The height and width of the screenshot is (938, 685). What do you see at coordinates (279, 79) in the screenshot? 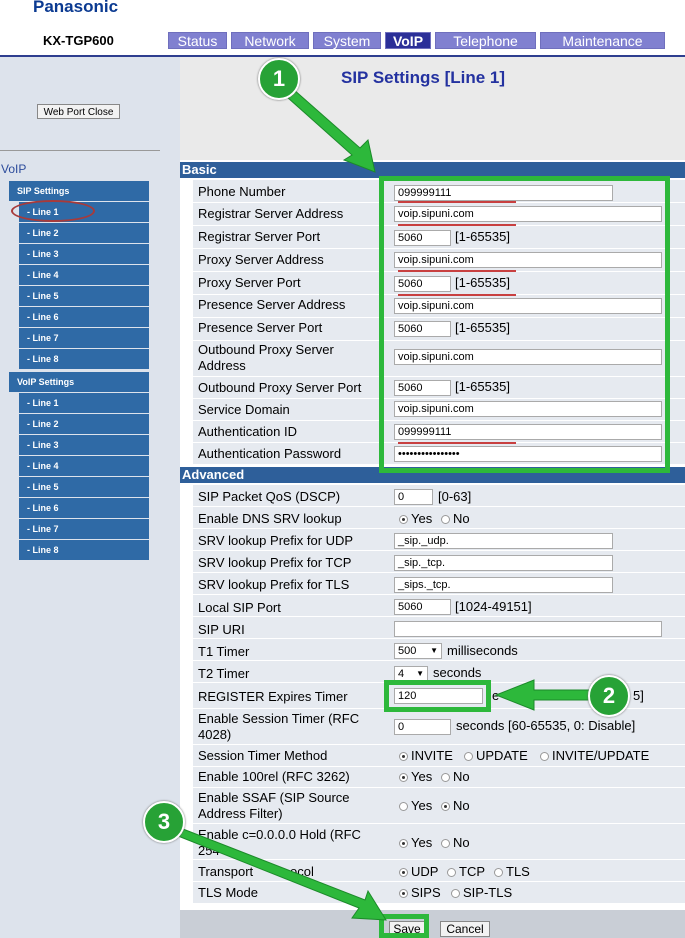
I see `step-badge-1: 1` at bounding box center [279, 79].